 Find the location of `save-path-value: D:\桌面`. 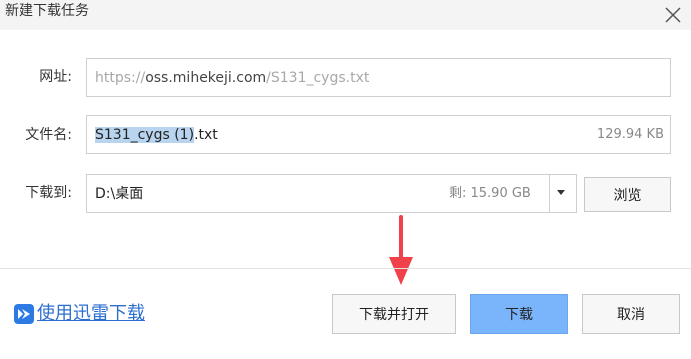

save-path-value: D:\桌面 is located at coordinates (119, 194).